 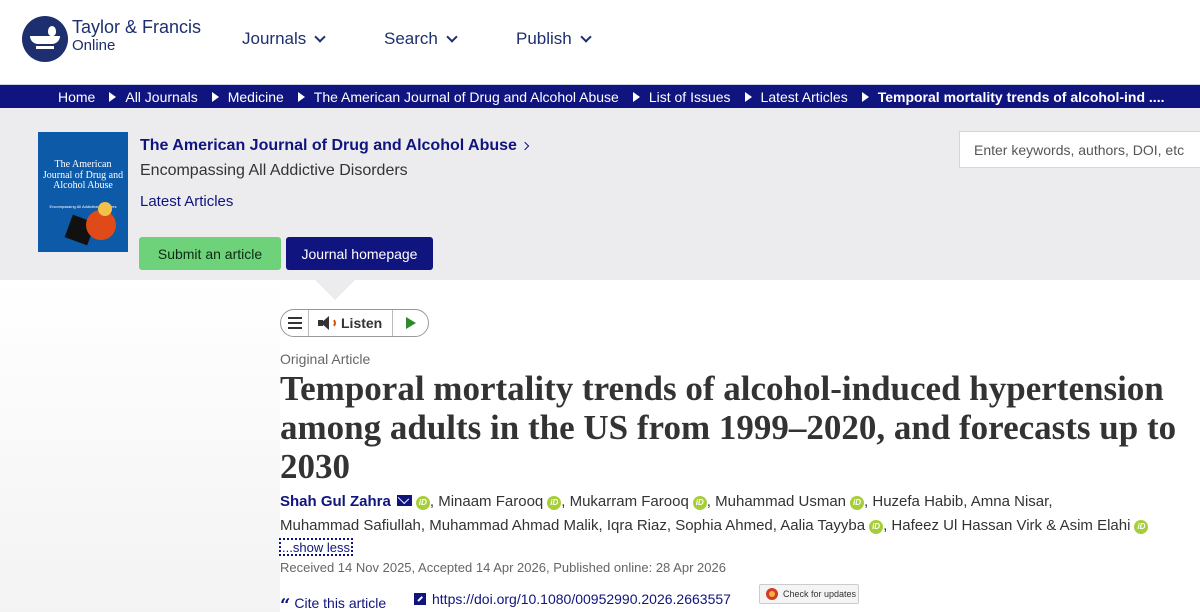 What do you see at coordinates (45, 39) in the screenshot?
I see `lamp-logo-icon` at bounding box center [45, 39].